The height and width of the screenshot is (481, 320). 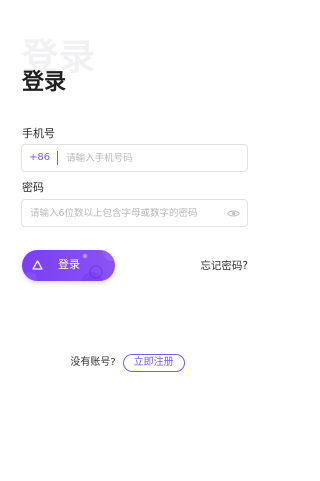 I want to click on password-field, so click(x=134, y=213).